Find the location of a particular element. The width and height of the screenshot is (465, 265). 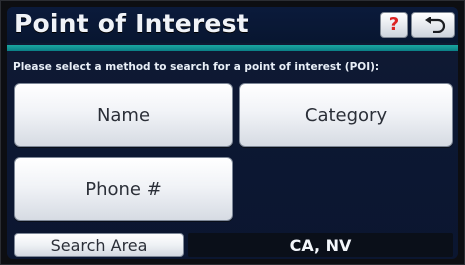

help-button: ? is located at coordinates (394, 25).